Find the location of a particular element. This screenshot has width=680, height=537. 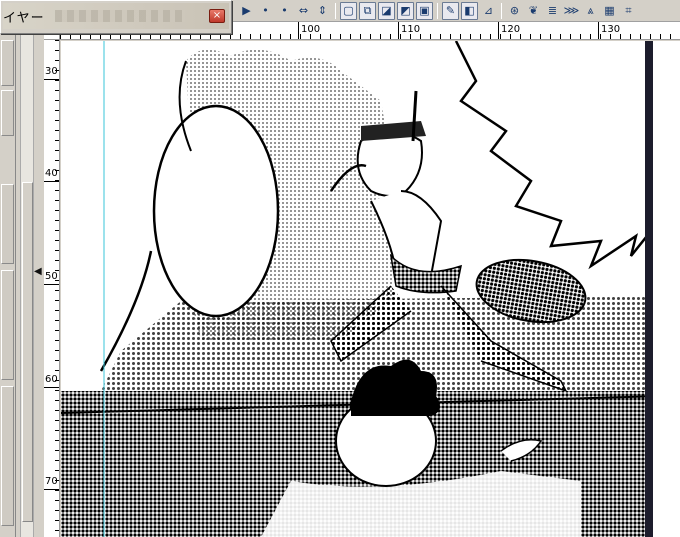

frame-icon: ▣ is located at coordinates (424, 10).